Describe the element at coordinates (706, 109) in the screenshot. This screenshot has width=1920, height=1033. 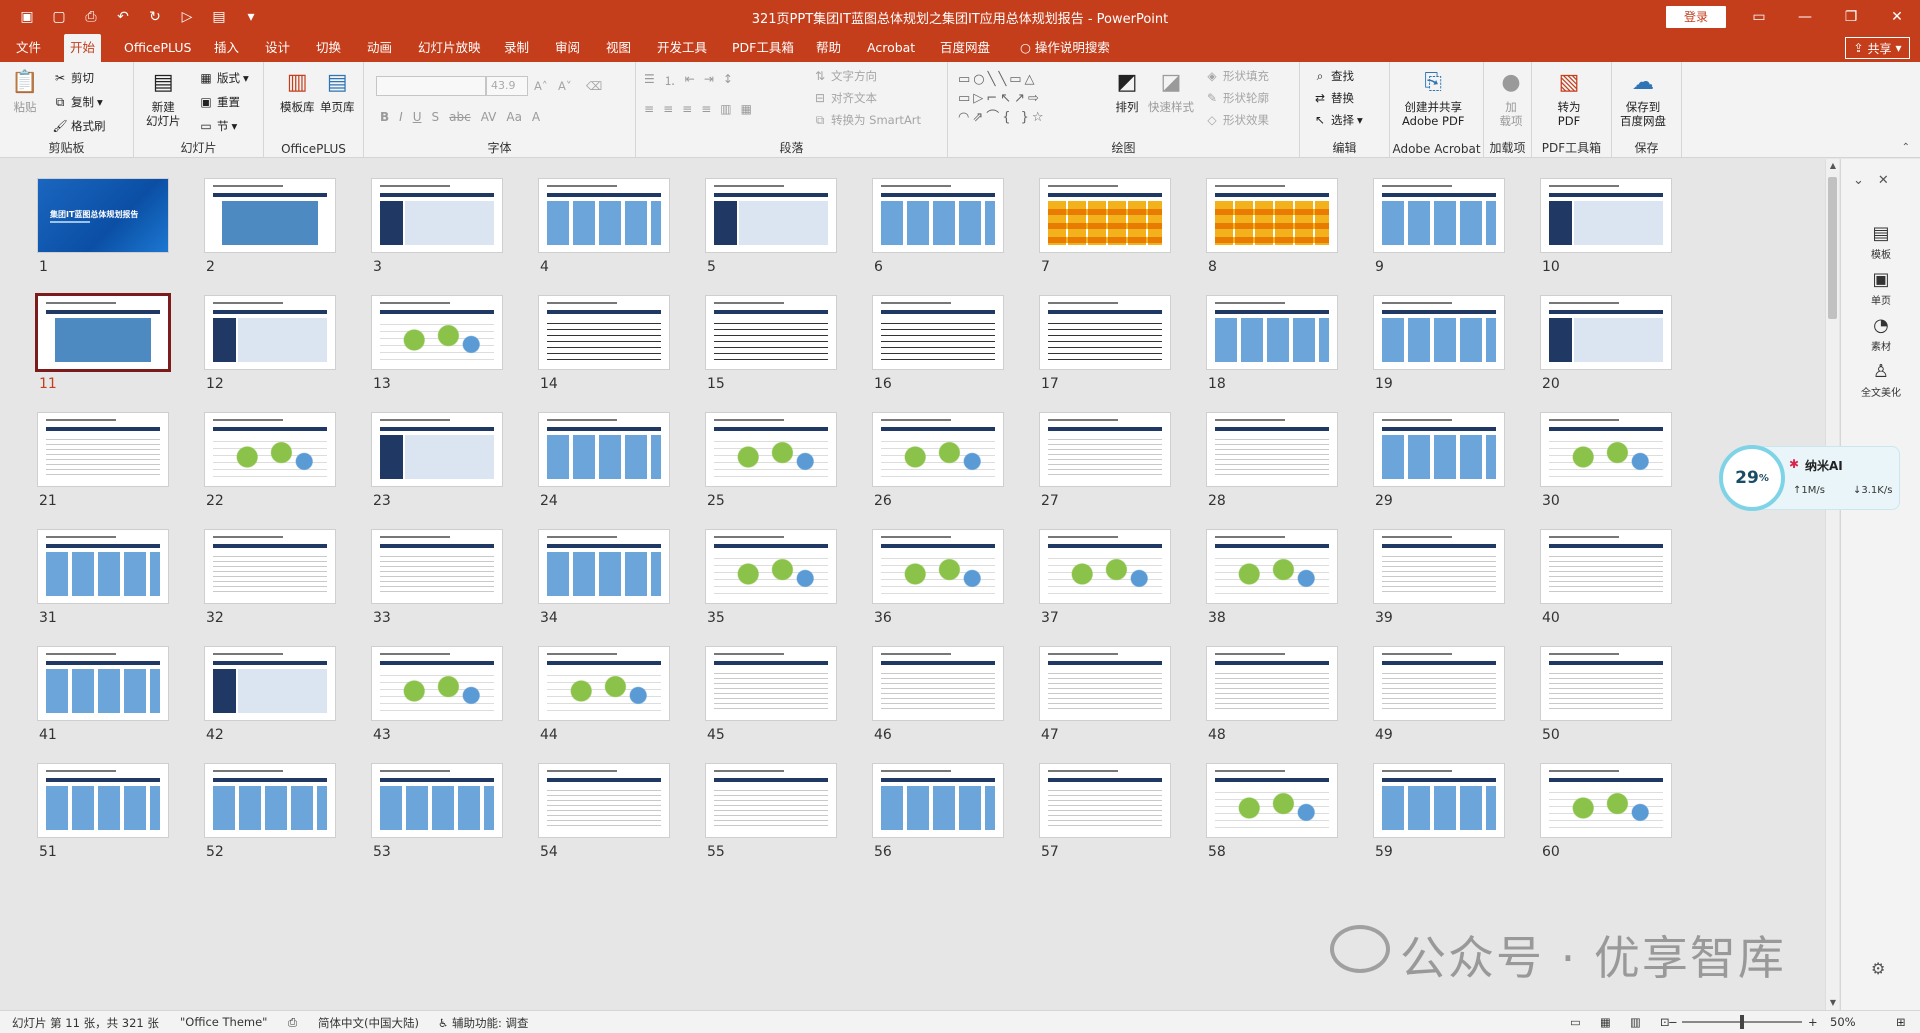
I see `justify-icon: ≡` at that location.